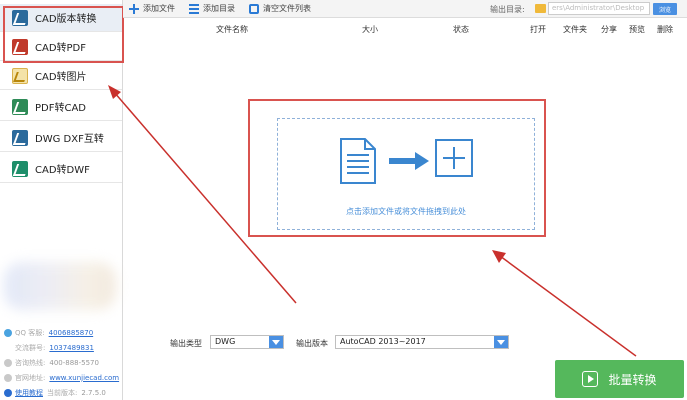 The height and width of the screenshot is (400, 687). What do you see at coordinates (568, 306) in the screenshot?
I see `annotation-arrow-to-dropzone` at bounding box center [568, 306].